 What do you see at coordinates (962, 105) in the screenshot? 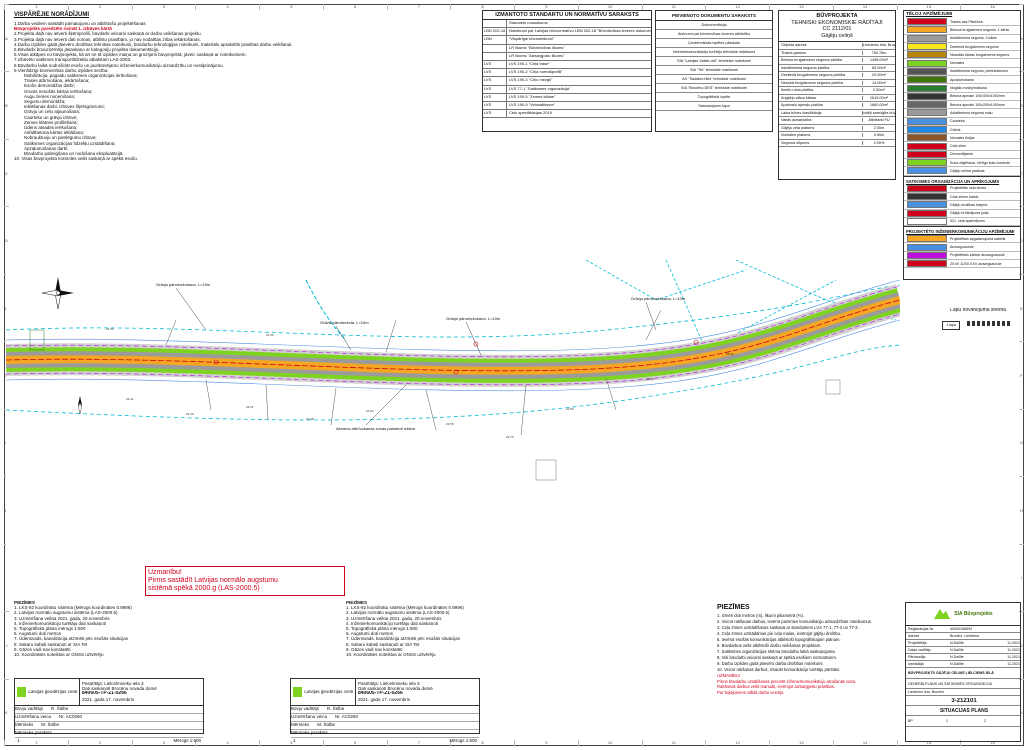
I see `legend-item: Betona apmale 100x200x1000mm` at bounding box center [962, 105].